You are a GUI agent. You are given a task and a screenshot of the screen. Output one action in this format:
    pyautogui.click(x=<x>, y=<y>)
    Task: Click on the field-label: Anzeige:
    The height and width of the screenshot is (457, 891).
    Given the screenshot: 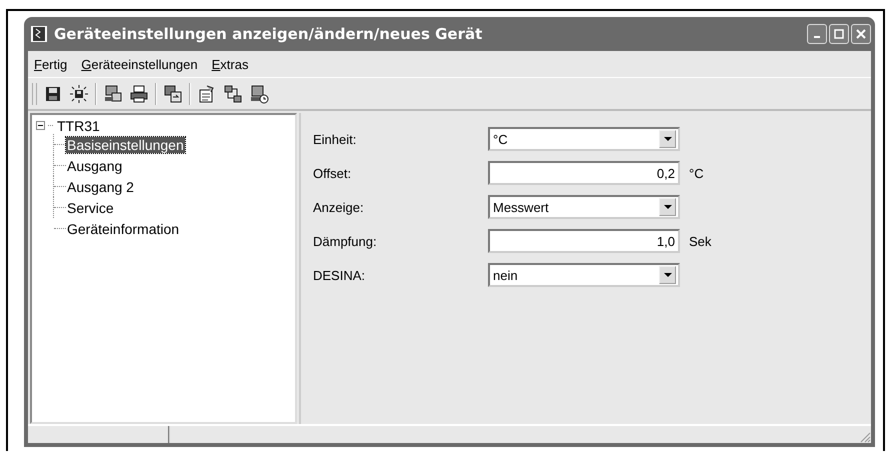 What is the action you would take?
    pyautogui.click(x=339, y=207)
    